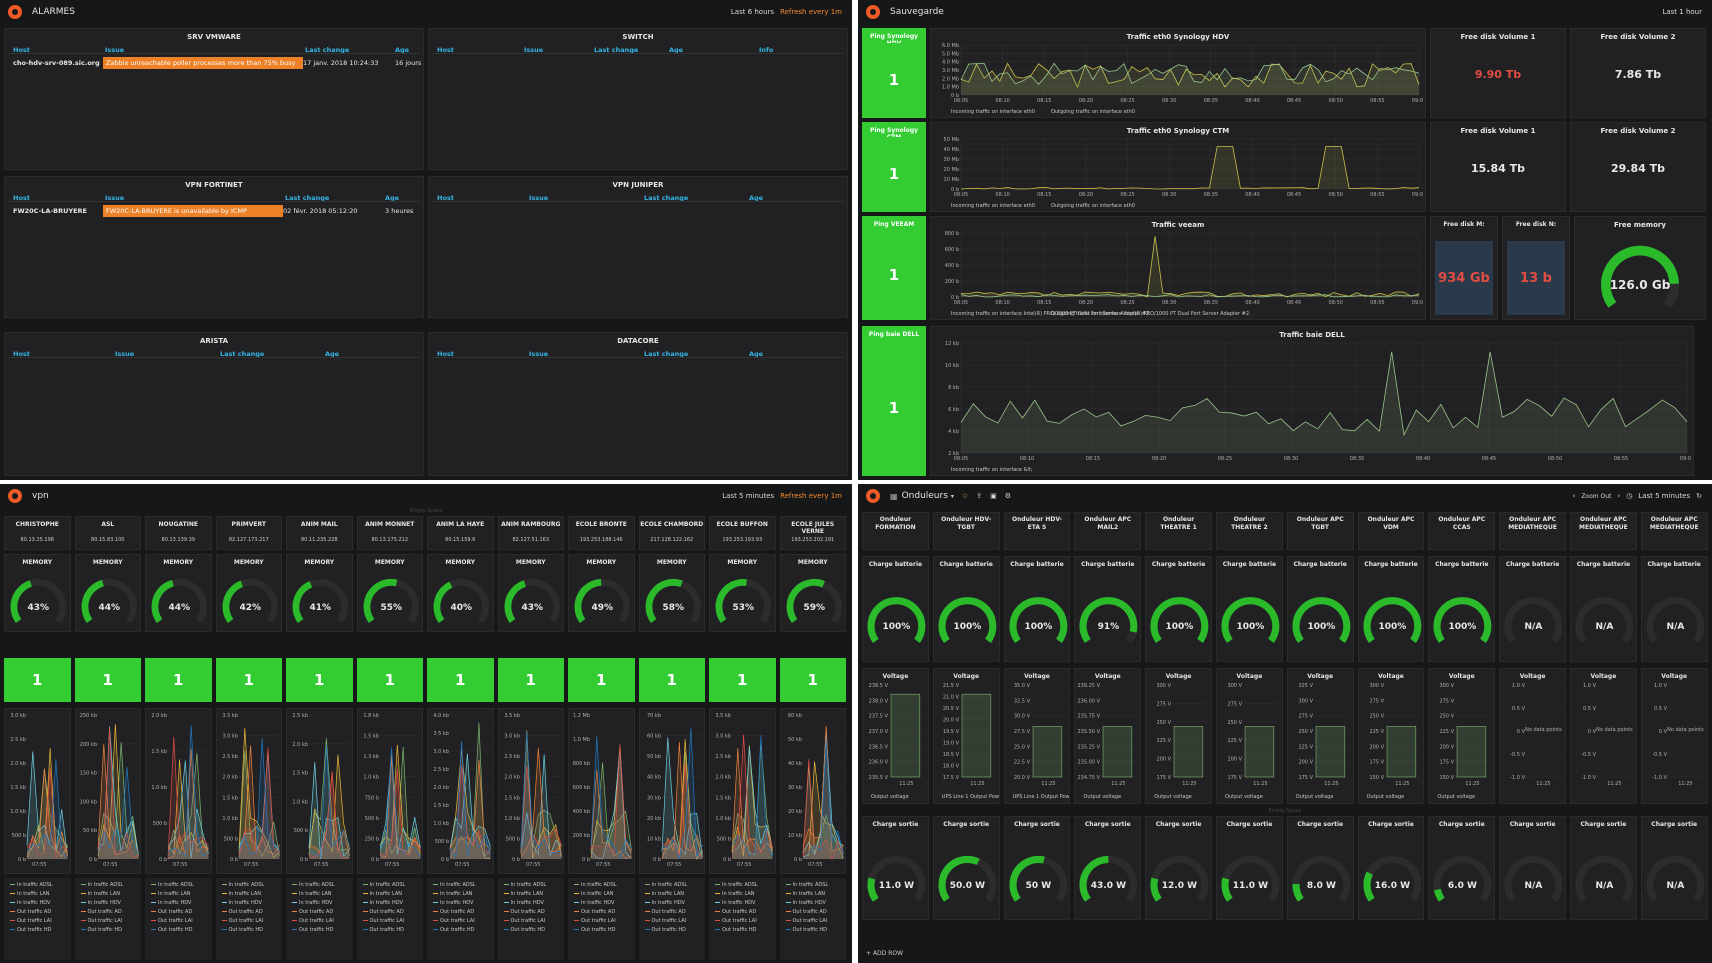 This screenshot has width=1712, height=963. Describe the element at coordinates (638, 35) in the screenshot. I see `panel-title: SWITCH` at that location.